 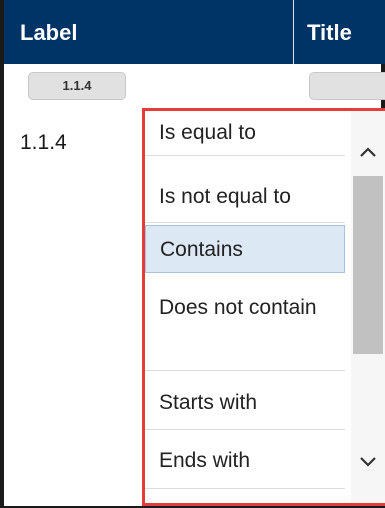 What do you see at coordinates (245, 402) in the screenshot?
I see `filter-option-starts-with: Starts with` at bounding box center [245, 402].